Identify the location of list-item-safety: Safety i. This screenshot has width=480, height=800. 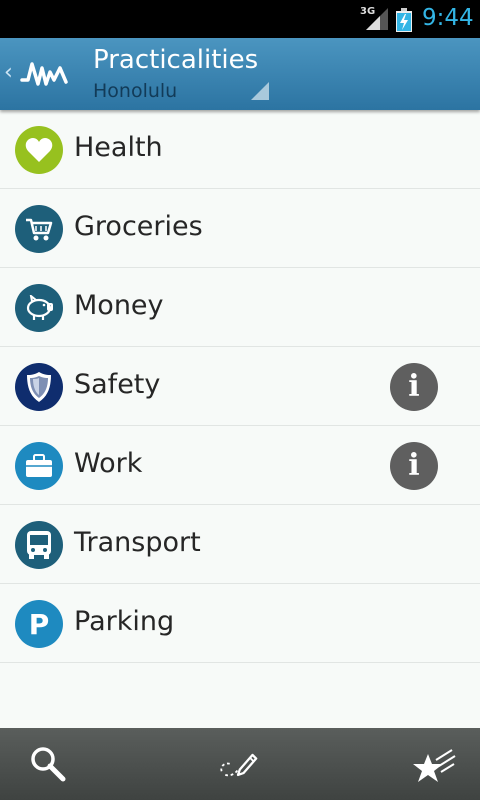
(240, 386).